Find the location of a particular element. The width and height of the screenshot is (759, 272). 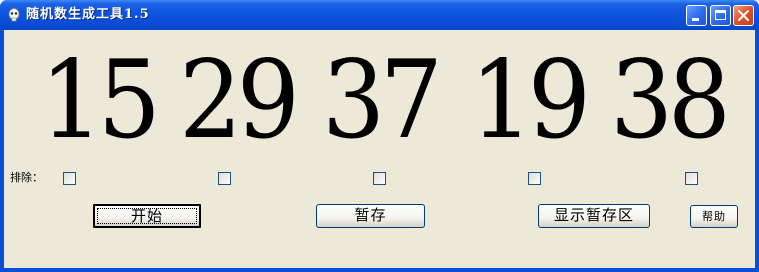

random-number-2: 29 is located at coordinates (239, 100).